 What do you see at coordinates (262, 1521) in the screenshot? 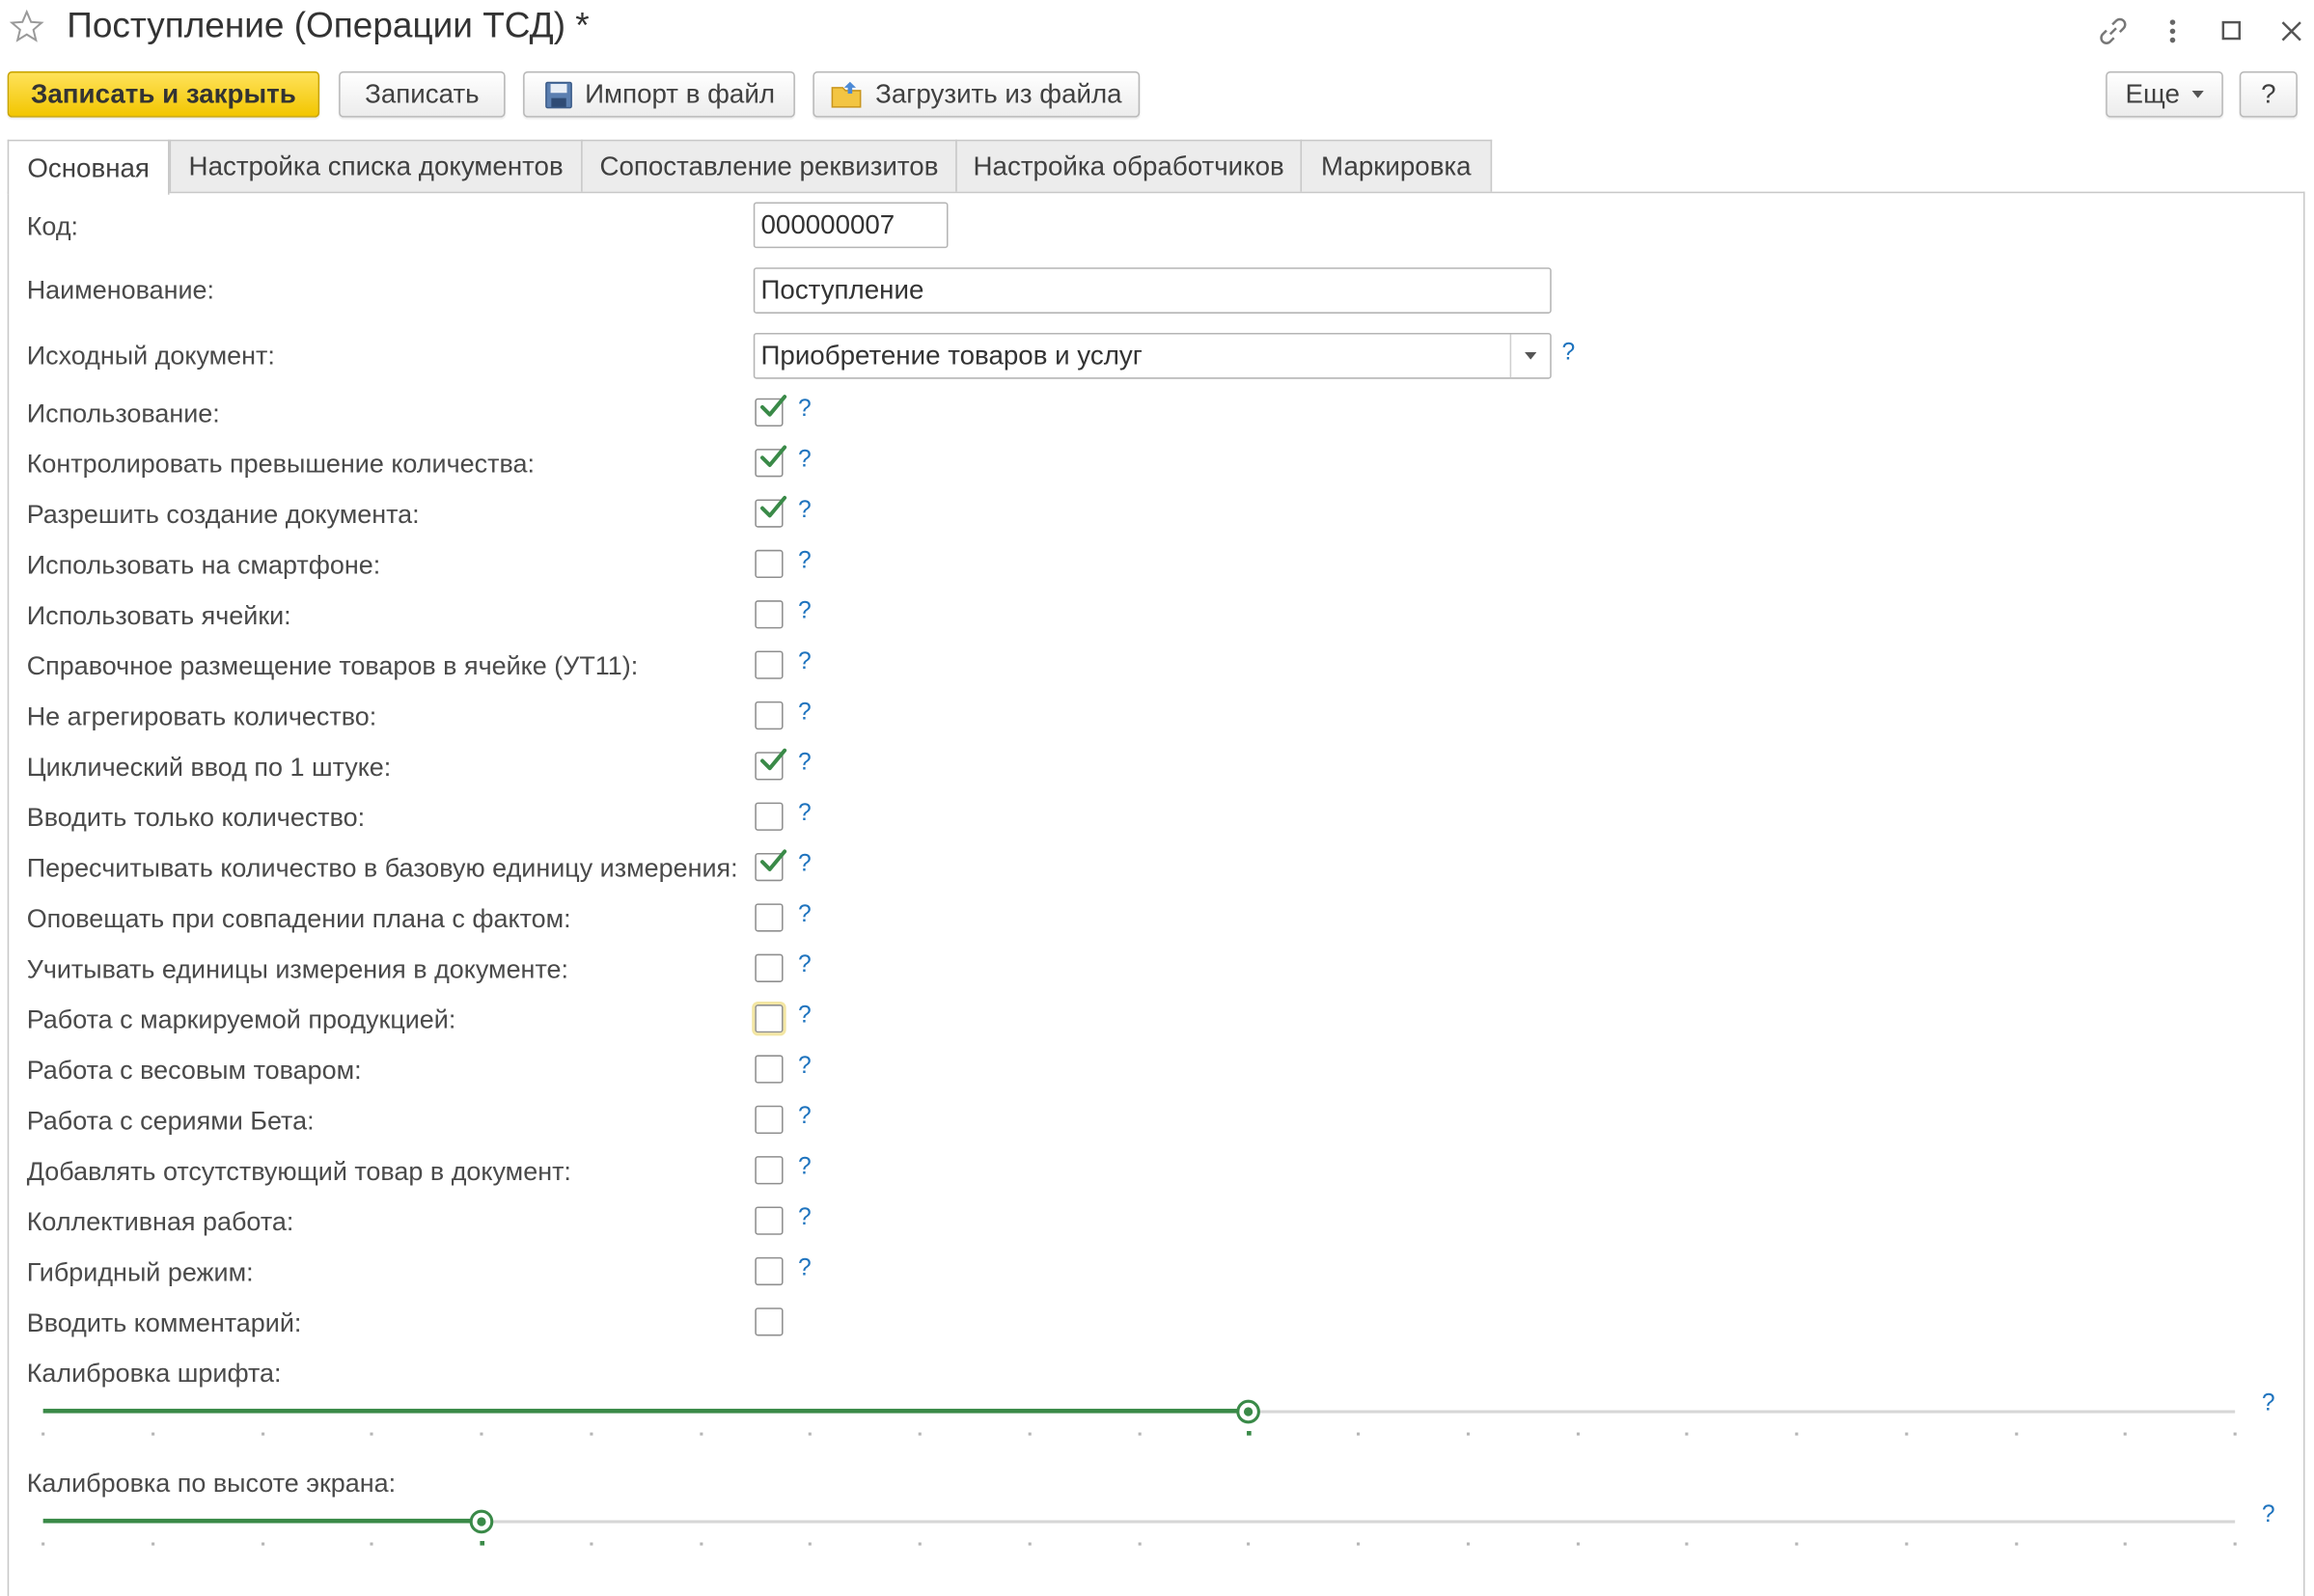
I see `slider-fill` at bounding box center [262, 1521].